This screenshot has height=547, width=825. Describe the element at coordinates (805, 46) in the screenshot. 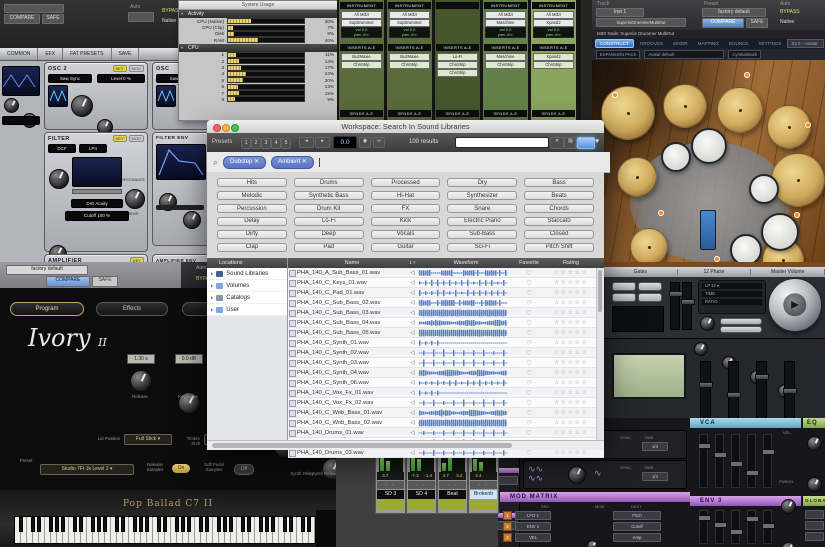

I see `library-select: S2.0 – Avatar ▾` at that location.